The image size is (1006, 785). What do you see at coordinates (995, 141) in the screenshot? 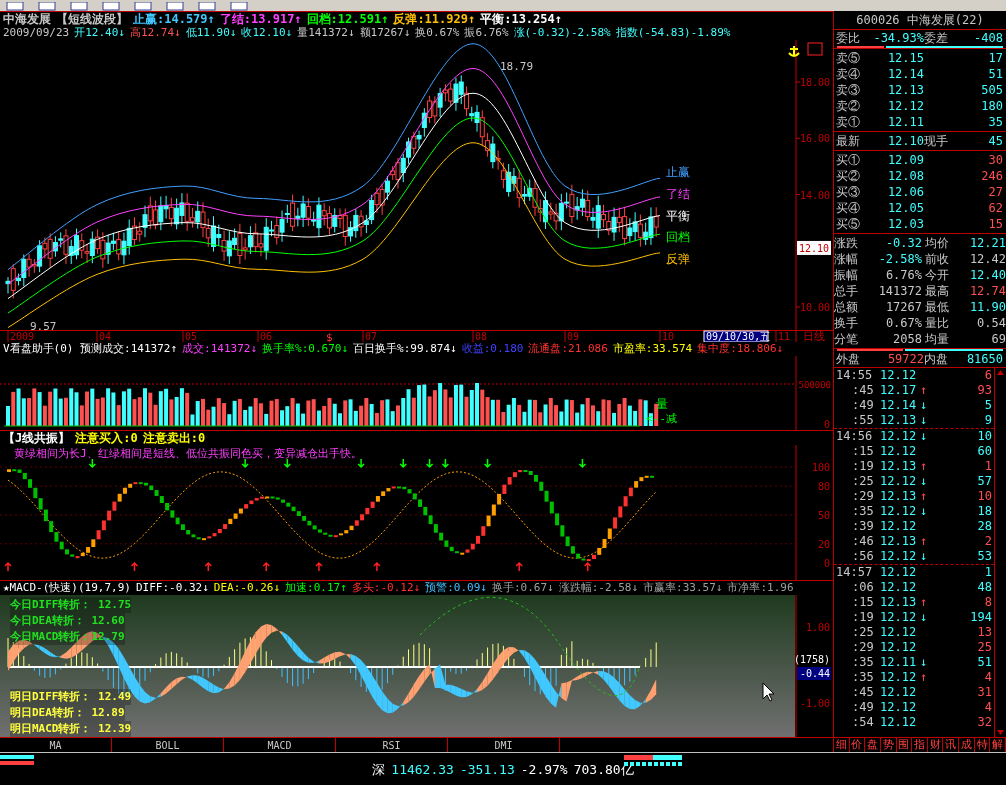
I see `quote-label: 45` at bounding box center [995, 141].